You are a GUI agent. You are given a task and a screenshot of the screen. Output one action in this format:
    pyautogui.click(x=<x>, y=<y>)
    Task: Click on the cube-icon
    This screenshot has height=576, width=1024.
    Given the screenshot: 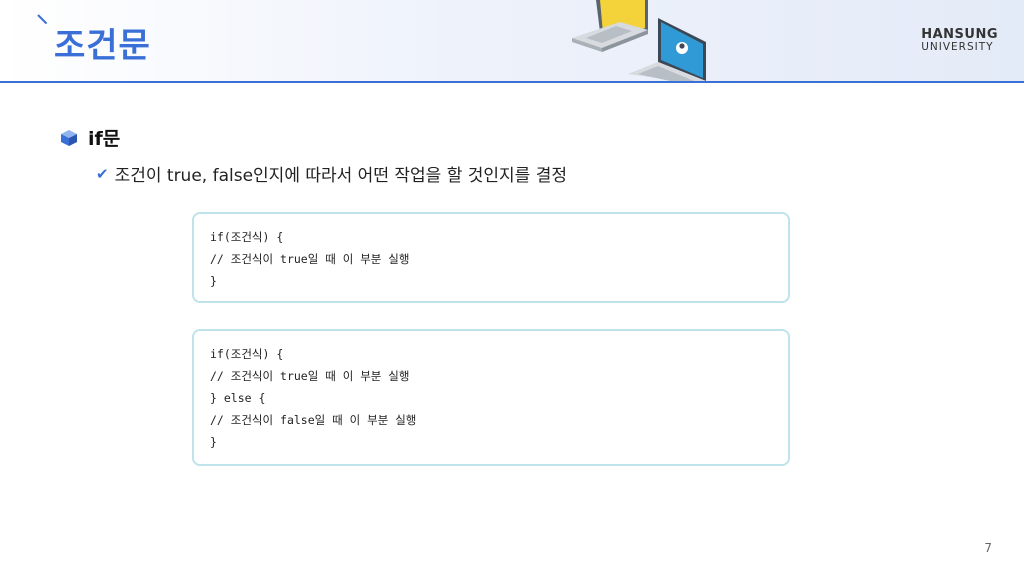 What is the action you would take?
    pyautogui.click(x=69, y=137)
    